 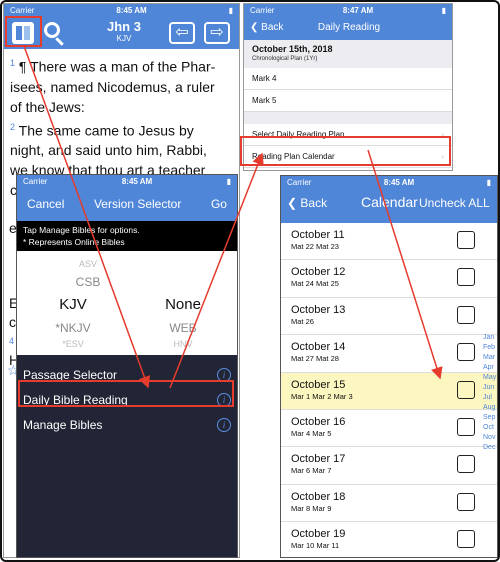 I want to click on calendar-row: October 19 Mar 10 Mar 11, so click(x=389, y=539).